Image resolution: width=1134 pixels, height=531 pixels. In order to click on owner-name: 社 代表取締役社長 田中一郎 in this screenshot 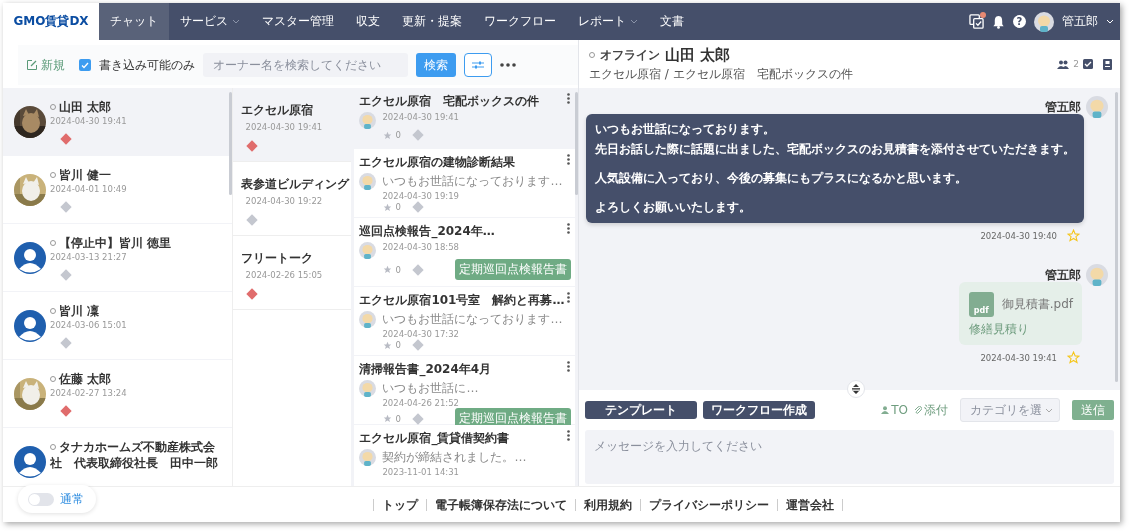, I will do `click(134, 463)`.